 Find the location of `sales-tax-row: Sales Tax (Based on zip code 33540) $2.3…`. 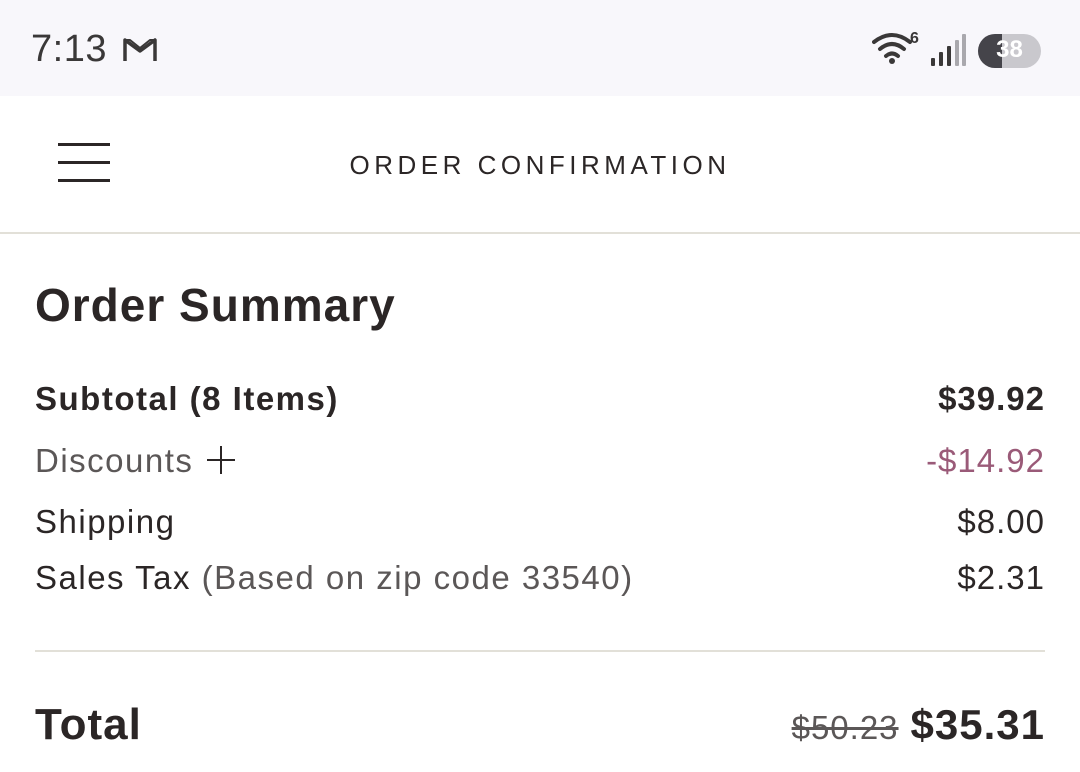

sales-tax-row: Sales Tax (Based on zip code 33540) $2.3… is located at coordinates (540, 581).